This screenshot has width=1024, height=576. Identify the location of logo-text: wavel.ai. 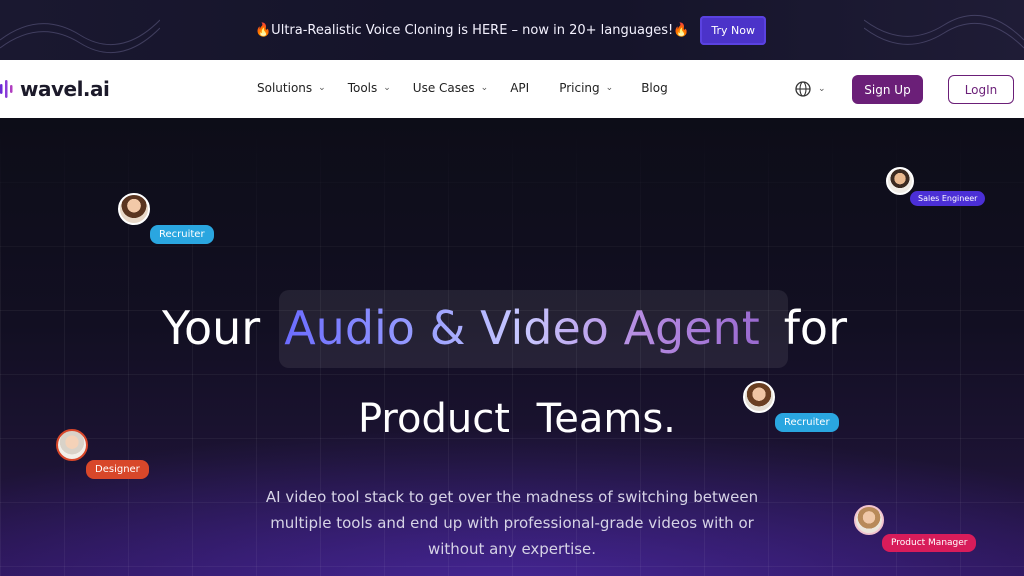
(65, 89).